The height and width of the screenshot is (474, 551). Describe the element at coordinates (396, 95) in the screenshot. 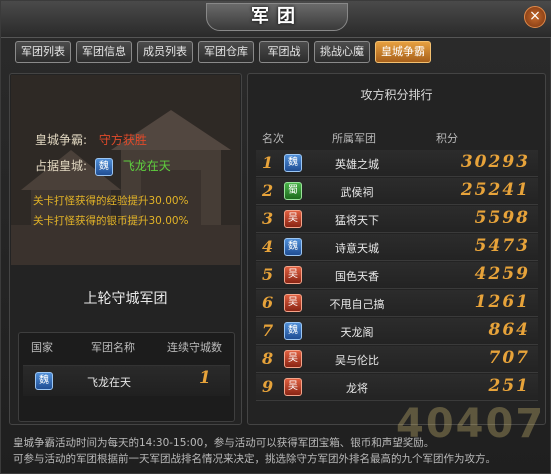

I see `ranking-title: 攻方积分排行` at that location.